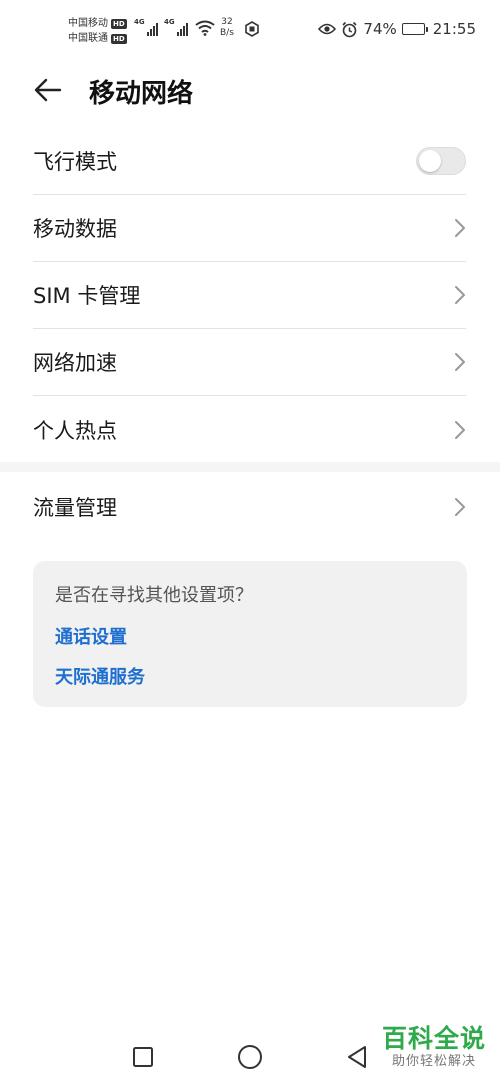  I want to click on data-usage-row: 流量管理, so click(249, 506).